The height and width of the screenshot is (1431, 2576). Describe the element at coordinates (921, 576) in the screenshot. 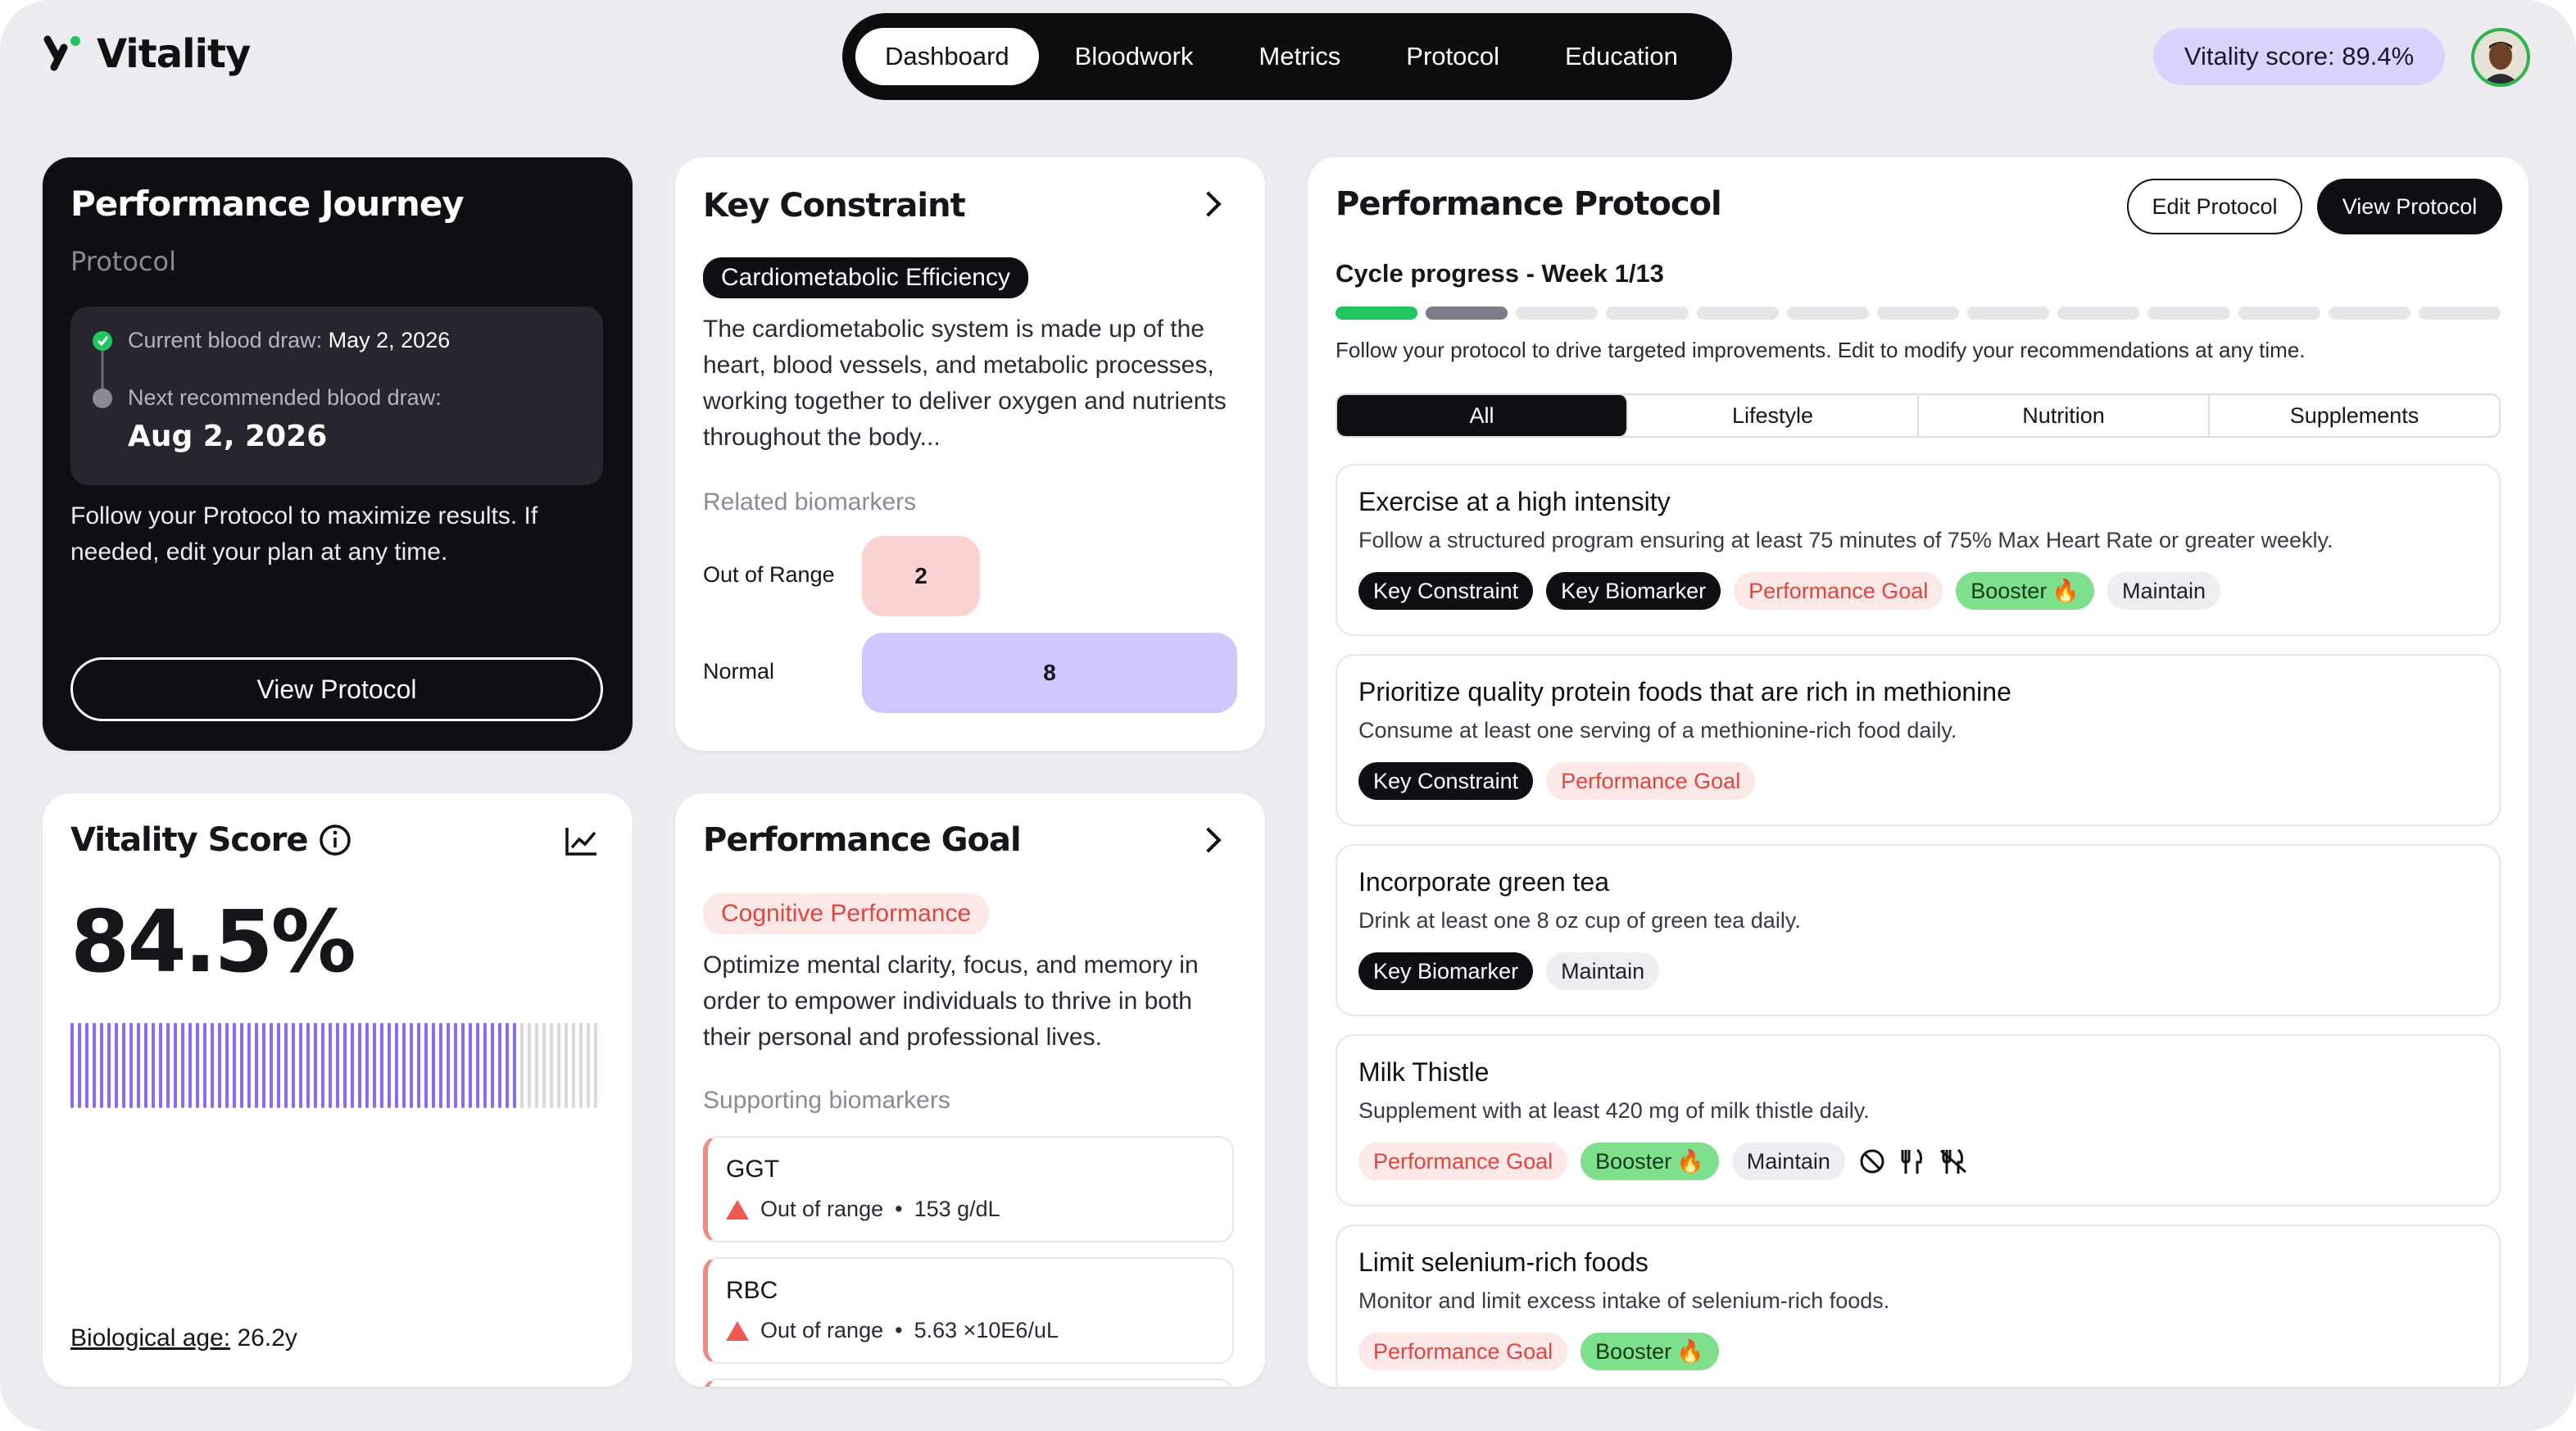

I see `out-of-range-bar: 2` at that location.